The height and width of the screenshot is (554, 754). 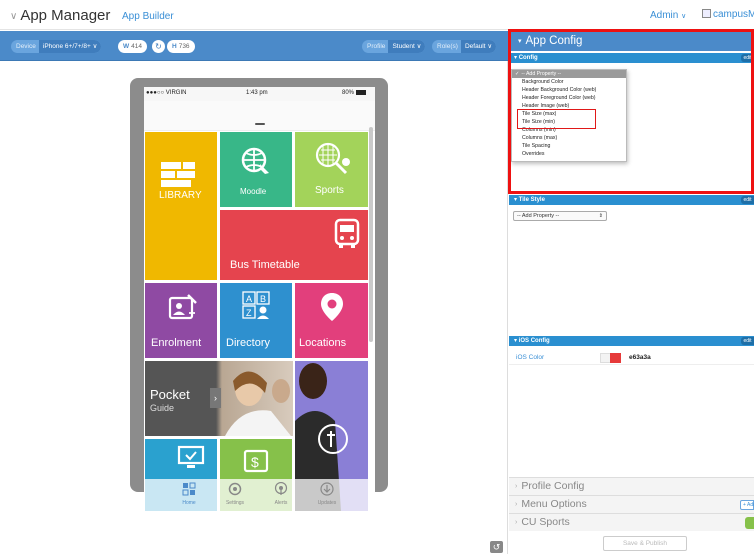 I want to click on admin-label: Admin, so click(x=664, y=15).